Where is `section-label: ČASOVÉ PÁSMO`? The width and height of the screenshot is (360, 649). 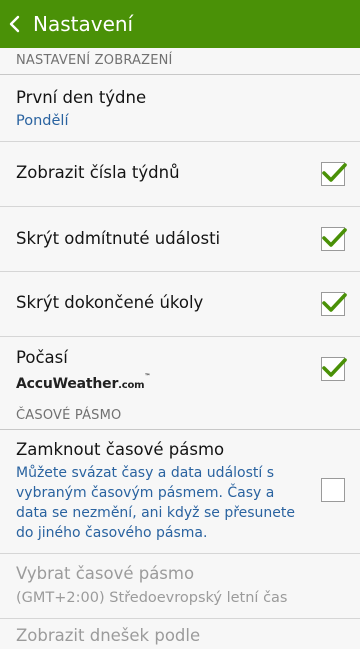
section-label: ČASOVÉ PÁSMO is located at coordinates (69, 415).